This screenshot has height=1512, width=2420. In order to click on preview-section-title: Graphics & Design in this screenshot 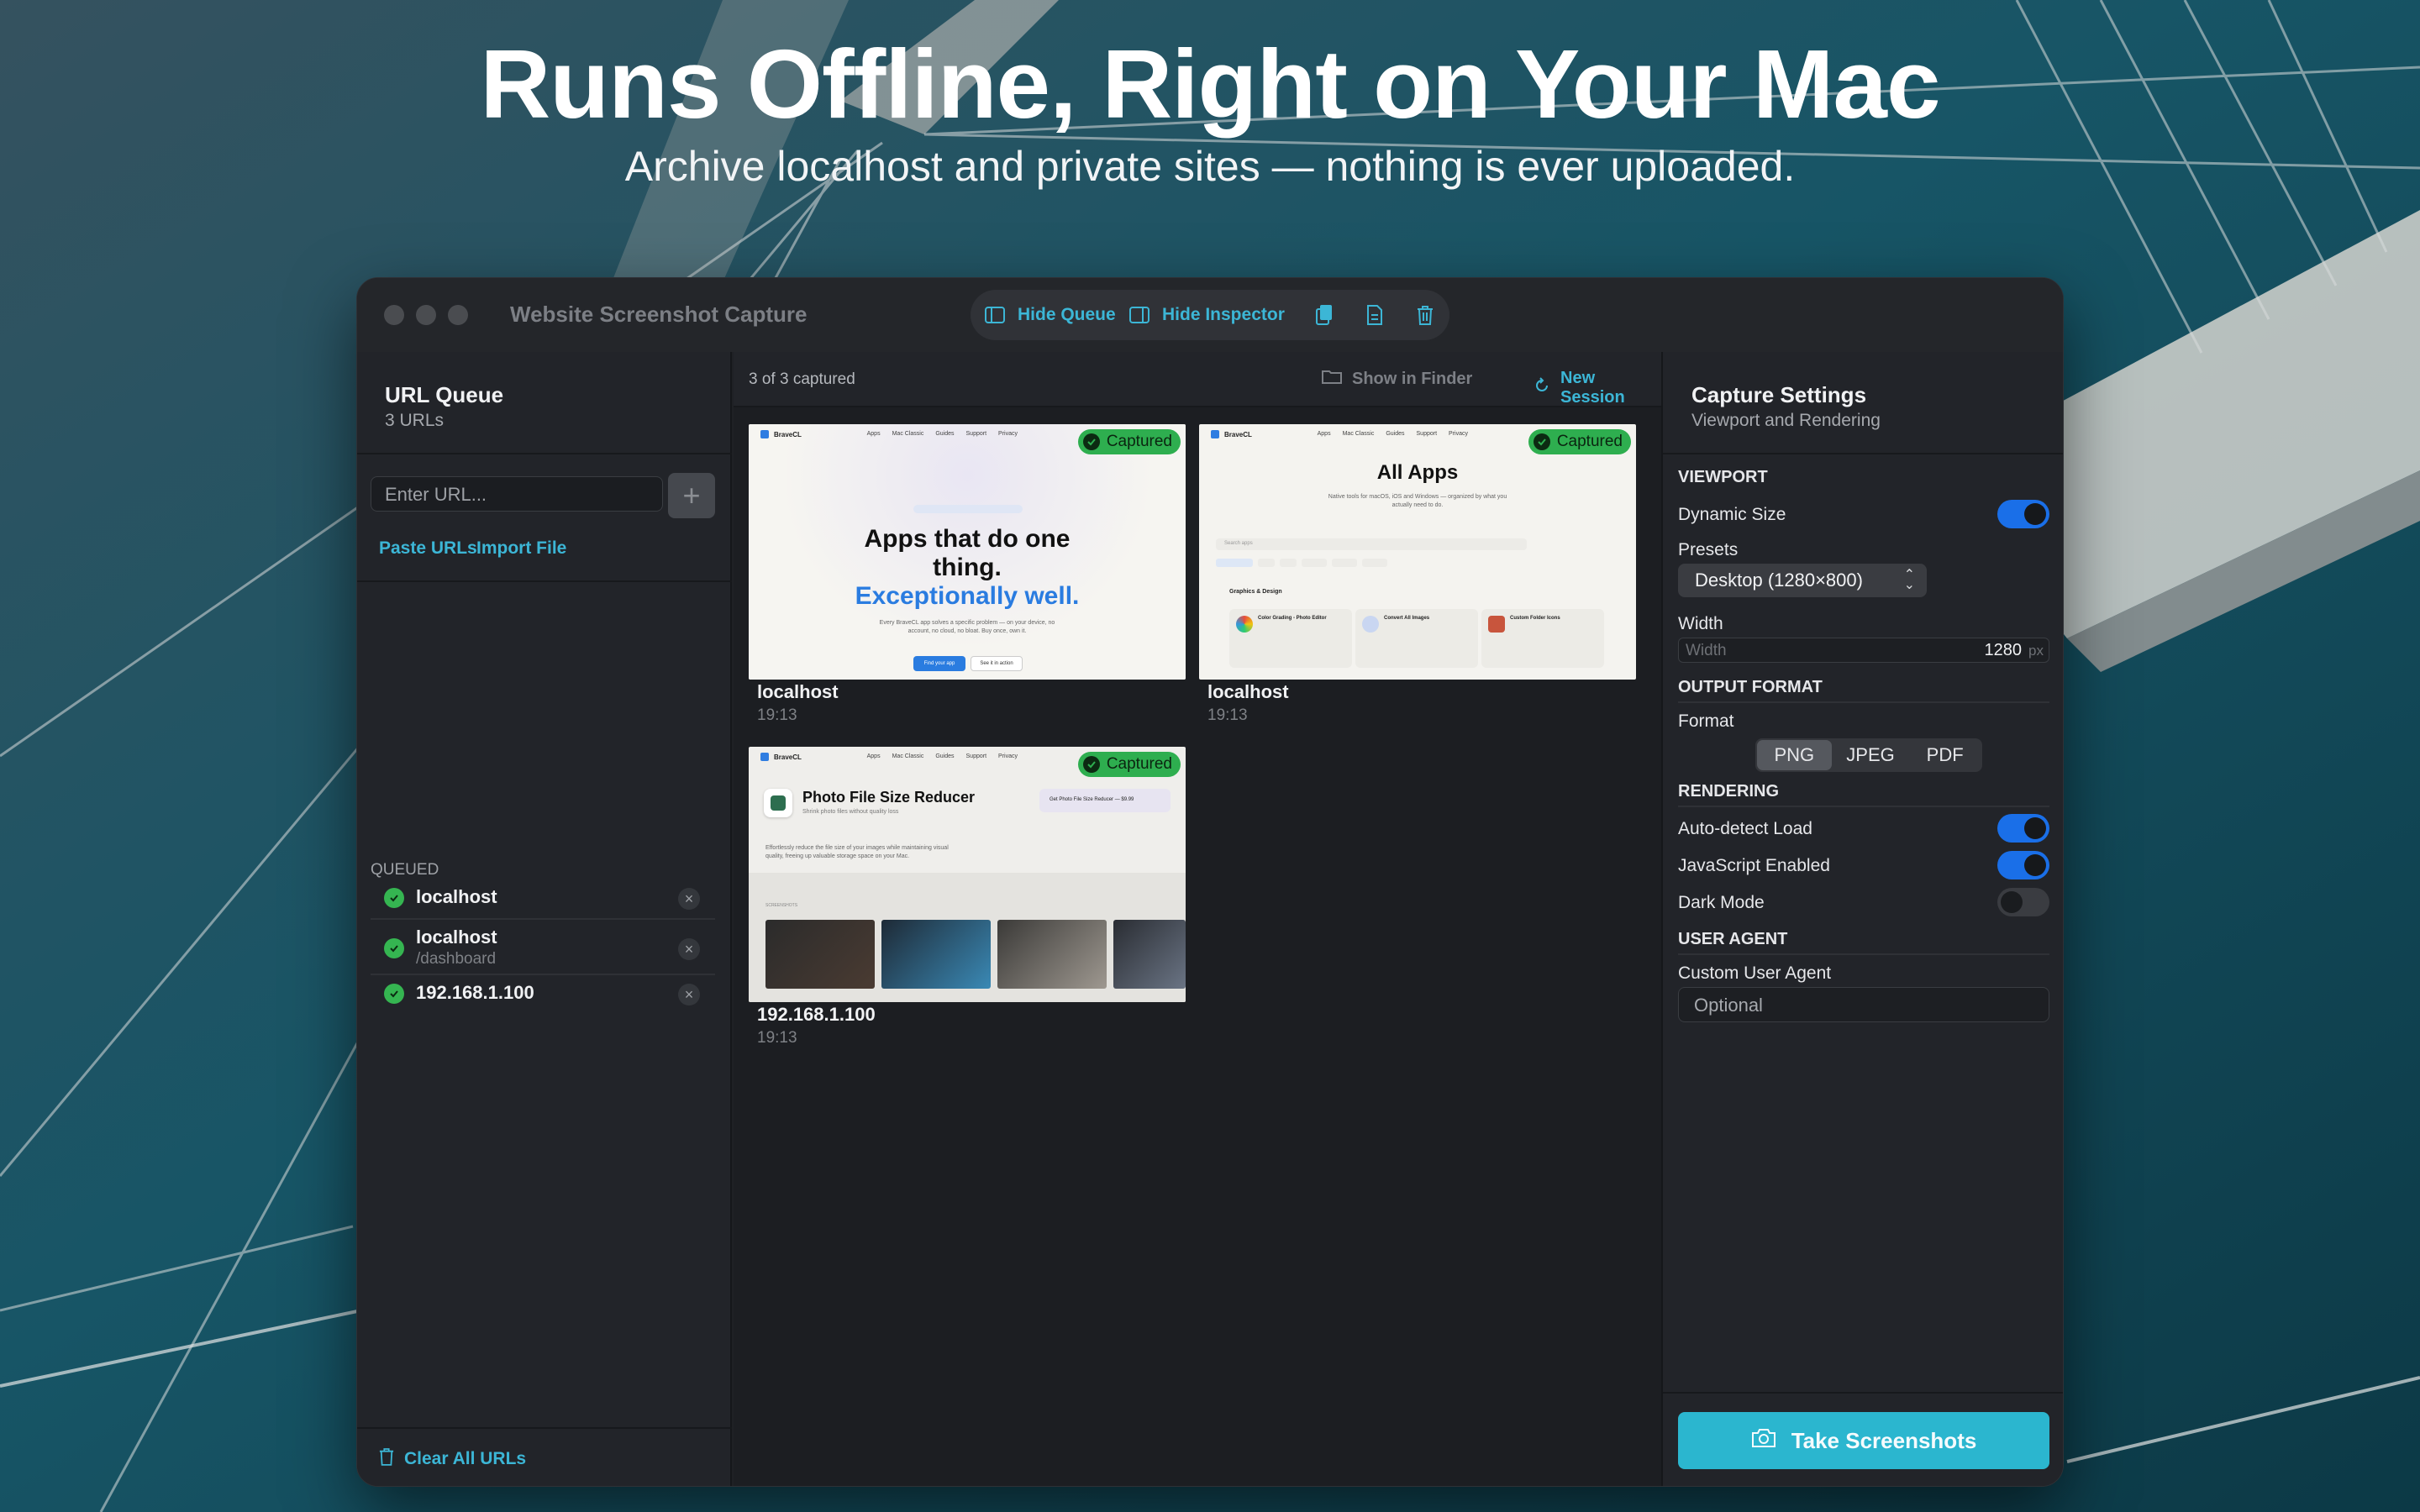, I will do `click(1255, 592)`.